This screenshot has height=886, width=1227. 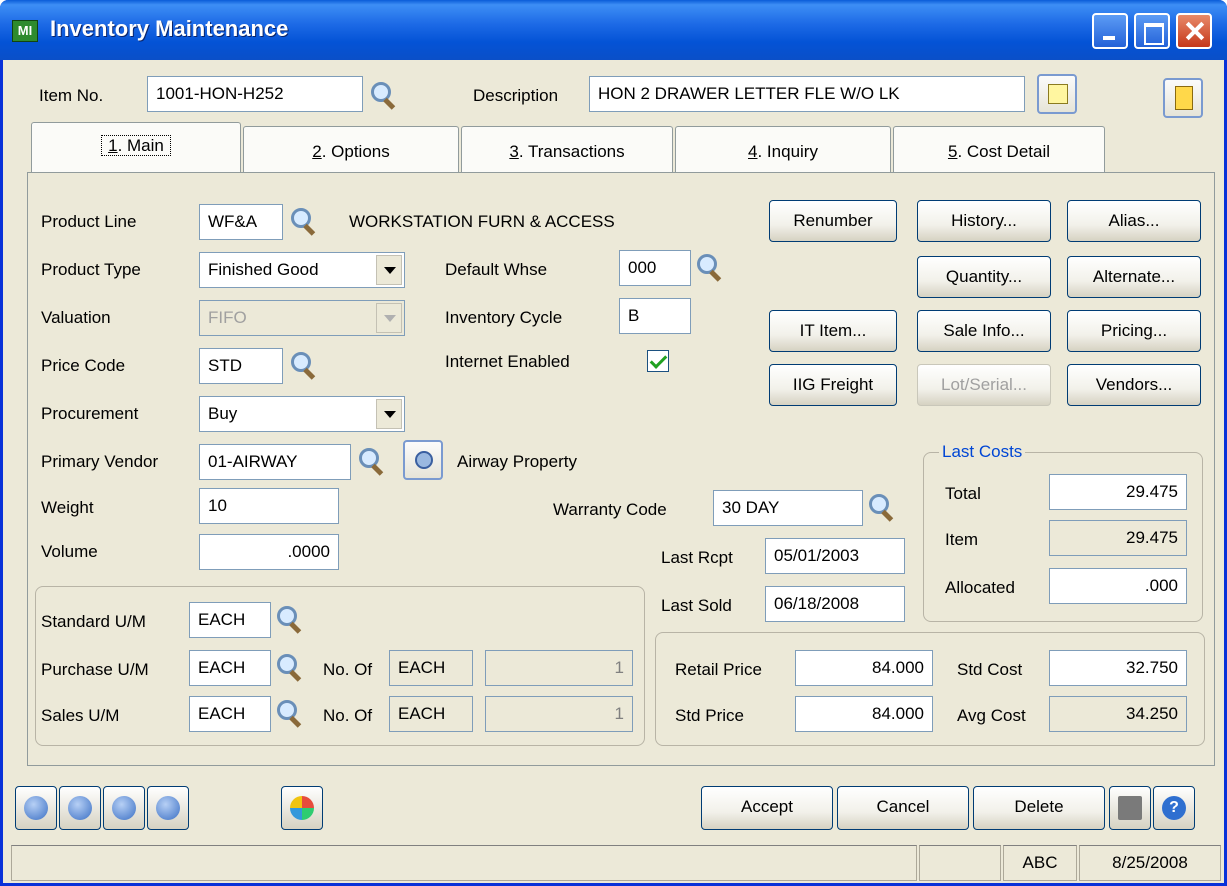 What do you see at coordinates (980, 587) in the screenshot?
I see `last-cost-allocated-label: Allocated` at bounding box center [980, 587].